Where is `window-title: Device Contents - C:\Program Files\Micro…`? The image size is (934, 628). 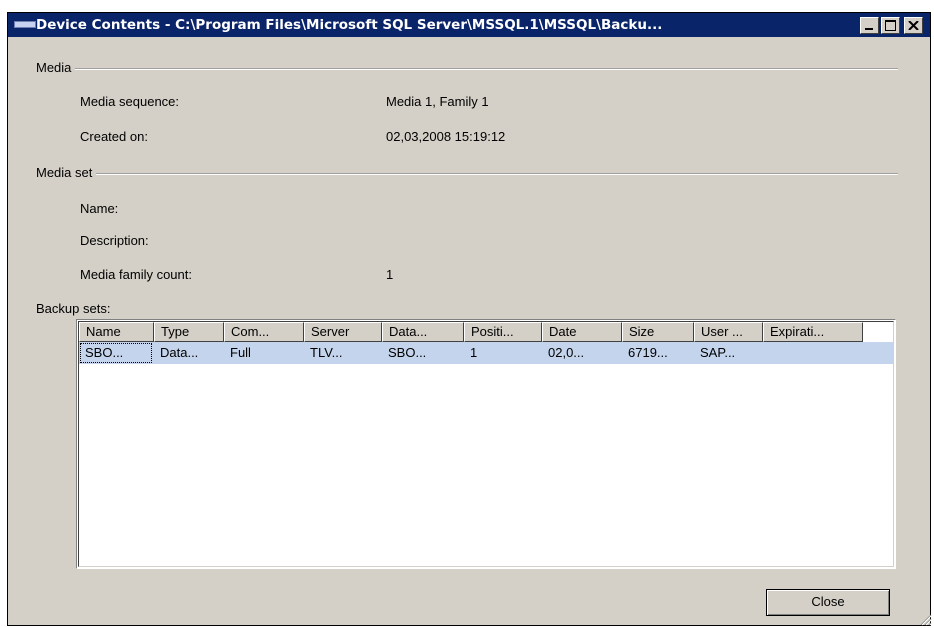 window-title: Device Contents - C:\Program Files\Micro… is located at coordinates (349, 25).